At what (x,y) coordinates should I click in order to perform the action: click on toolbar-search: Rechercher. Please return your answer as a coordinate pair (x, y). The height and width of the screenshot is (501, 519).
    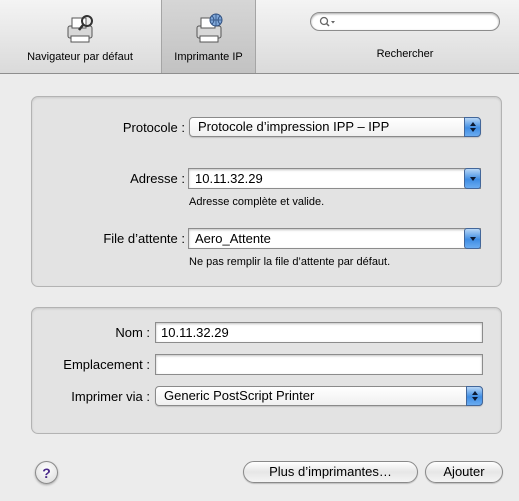
    Looking at the image, I should click on (405, 36).